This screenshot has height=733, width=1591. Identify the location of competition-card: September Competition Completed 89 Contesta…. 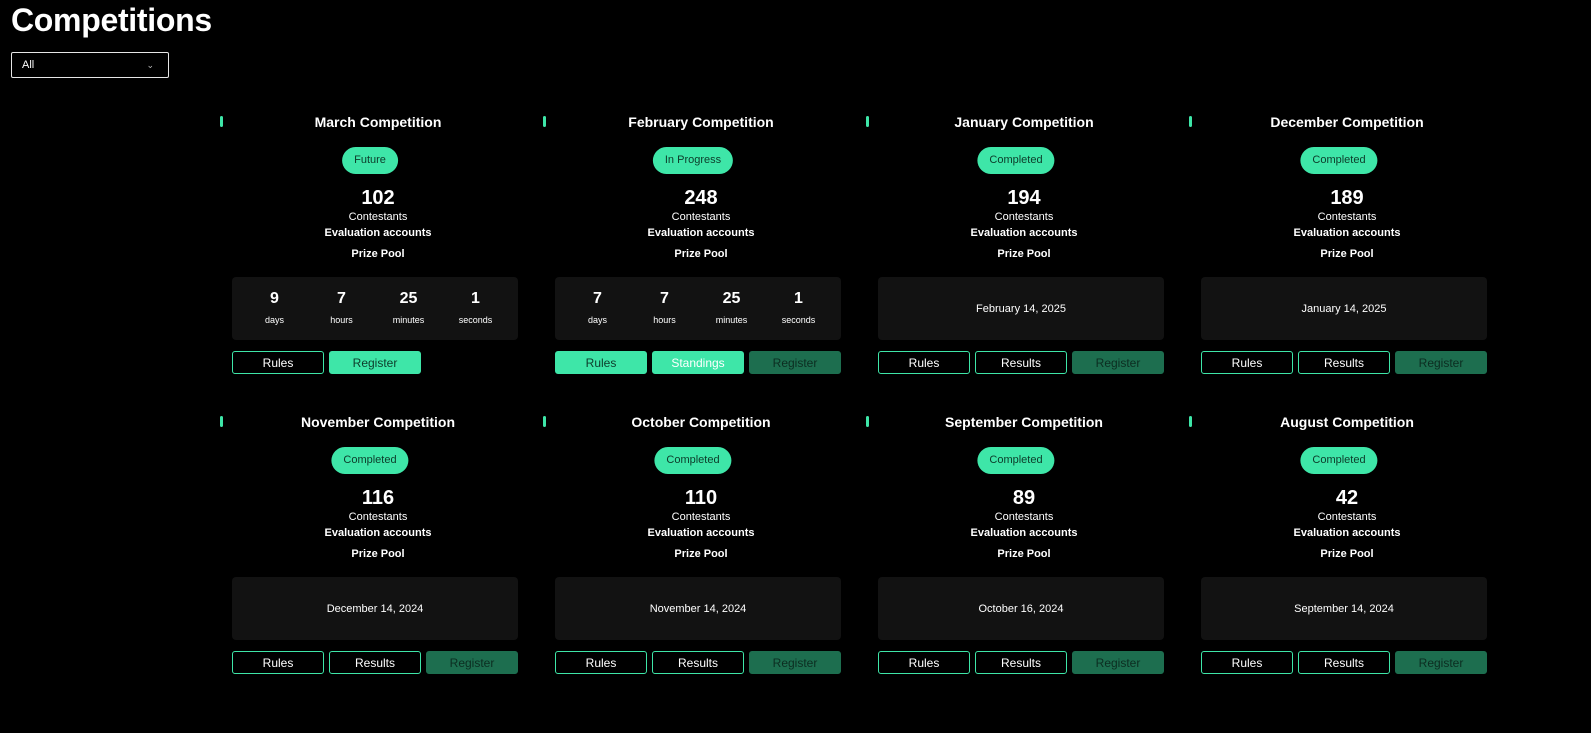
(1015, 551).